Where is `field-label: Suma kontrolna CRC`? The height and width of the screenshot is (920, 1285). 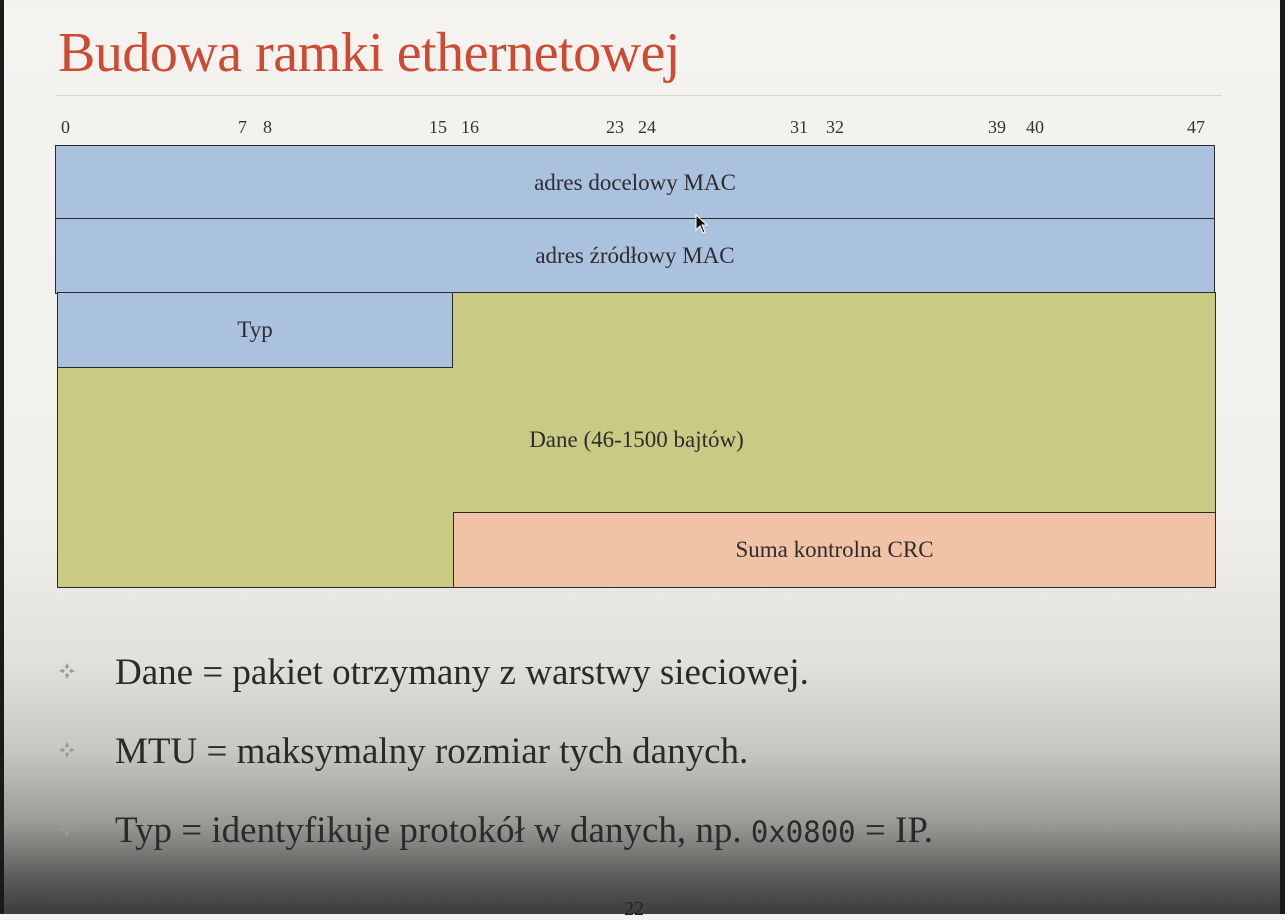
field-label: Suma kontrolna CRC is located at coordinates (834, 549).